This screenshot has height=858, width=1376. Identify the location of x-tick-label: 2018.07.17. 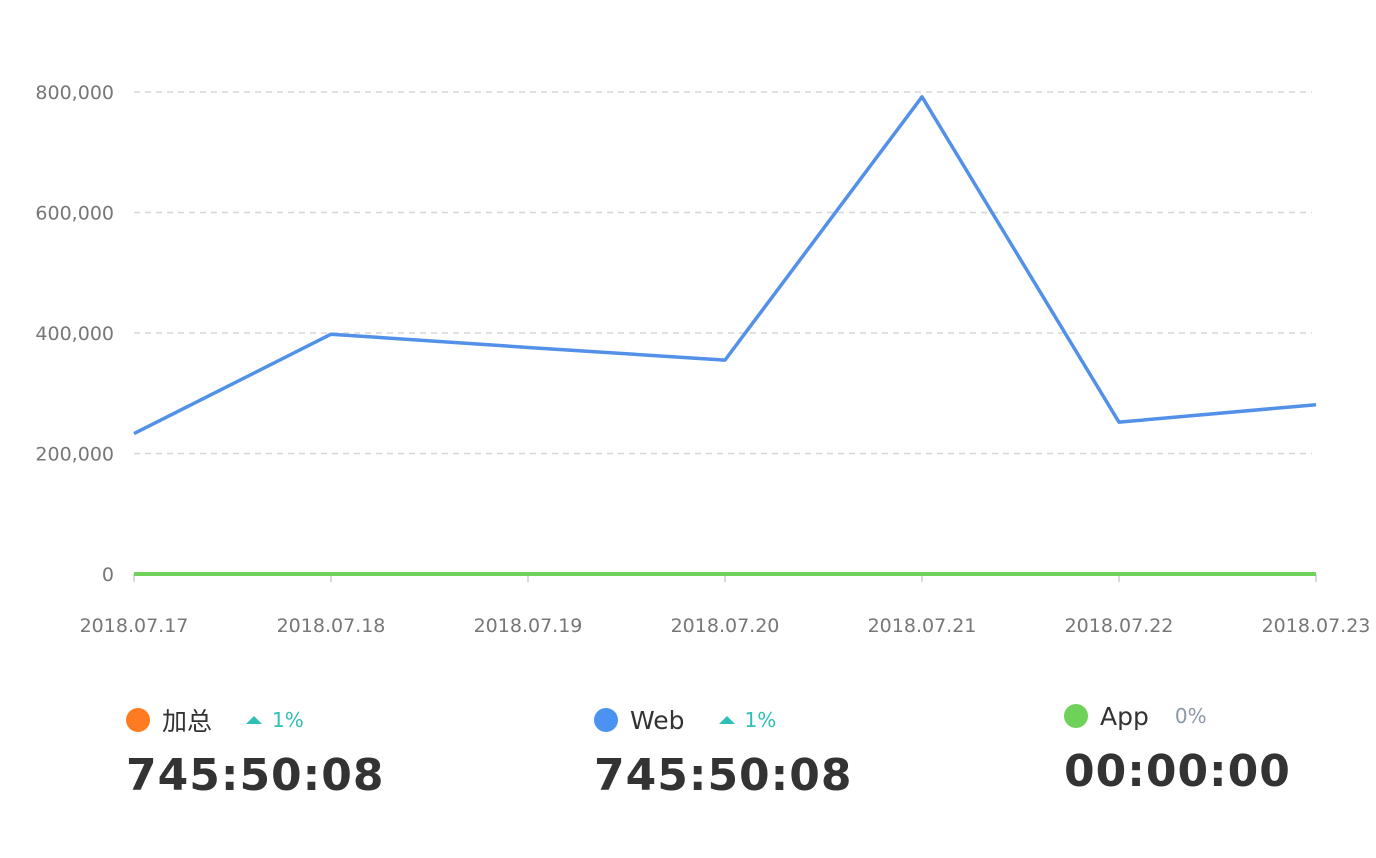
(134, 626).